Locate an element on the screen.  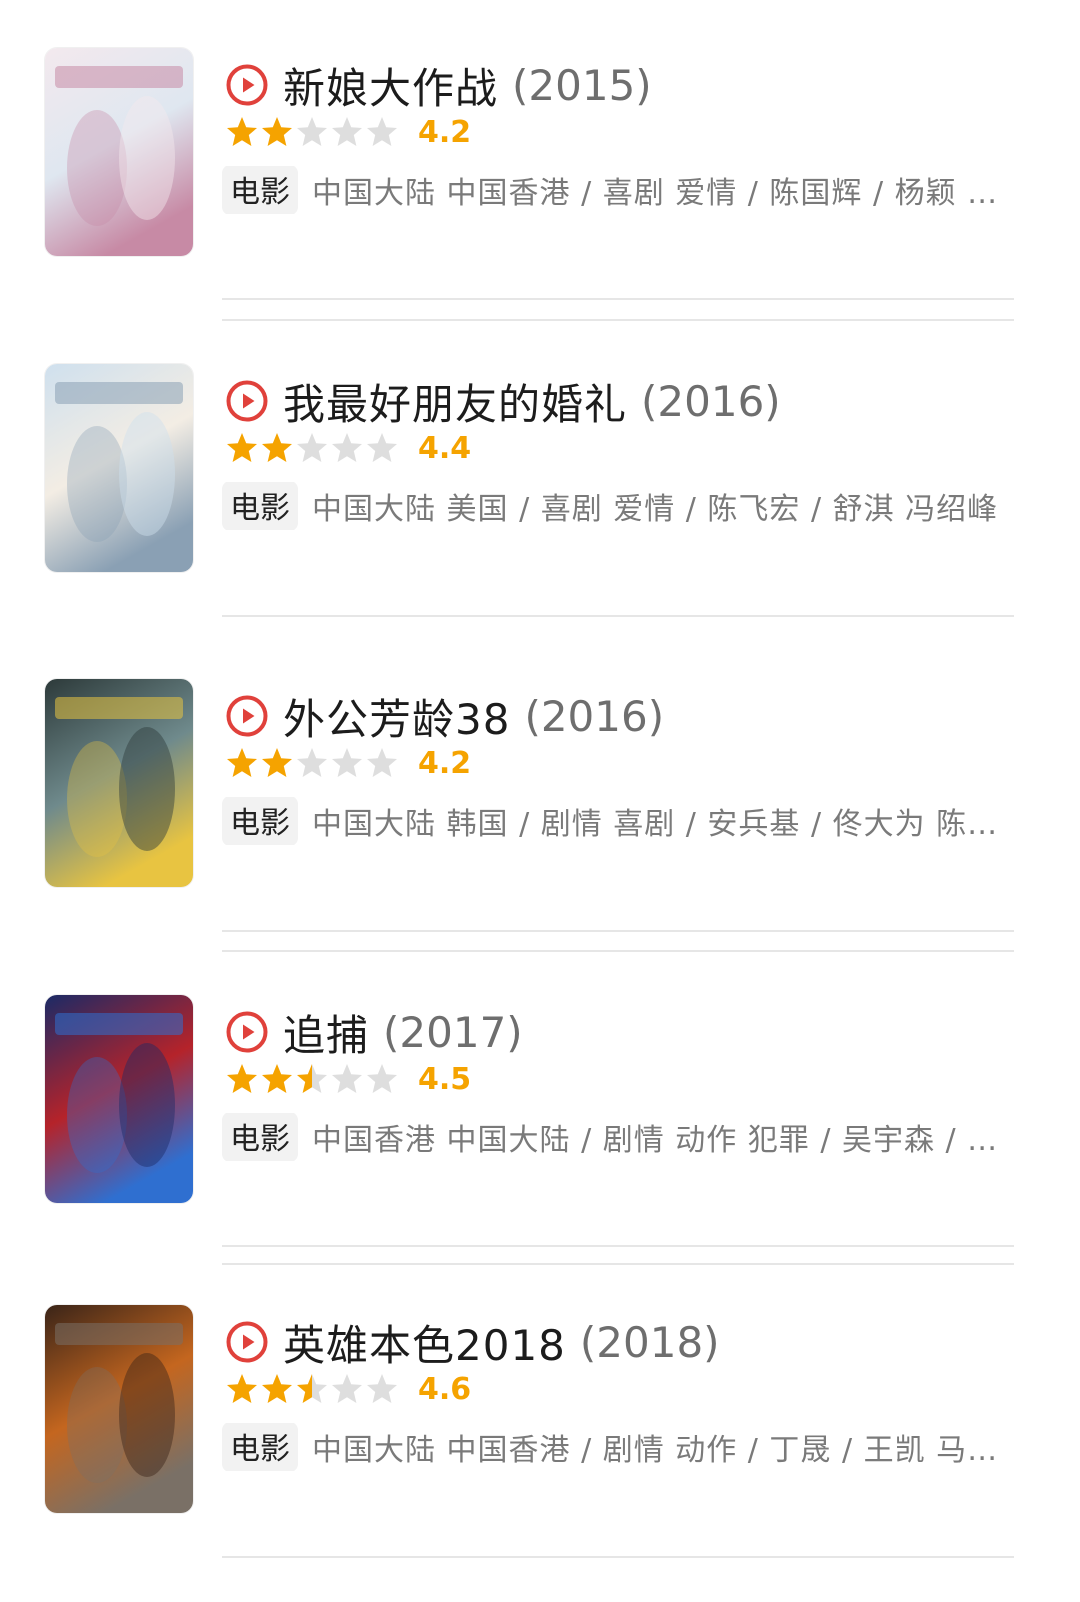
rating-row: 4.5 is located at coordinates (348, 1079).